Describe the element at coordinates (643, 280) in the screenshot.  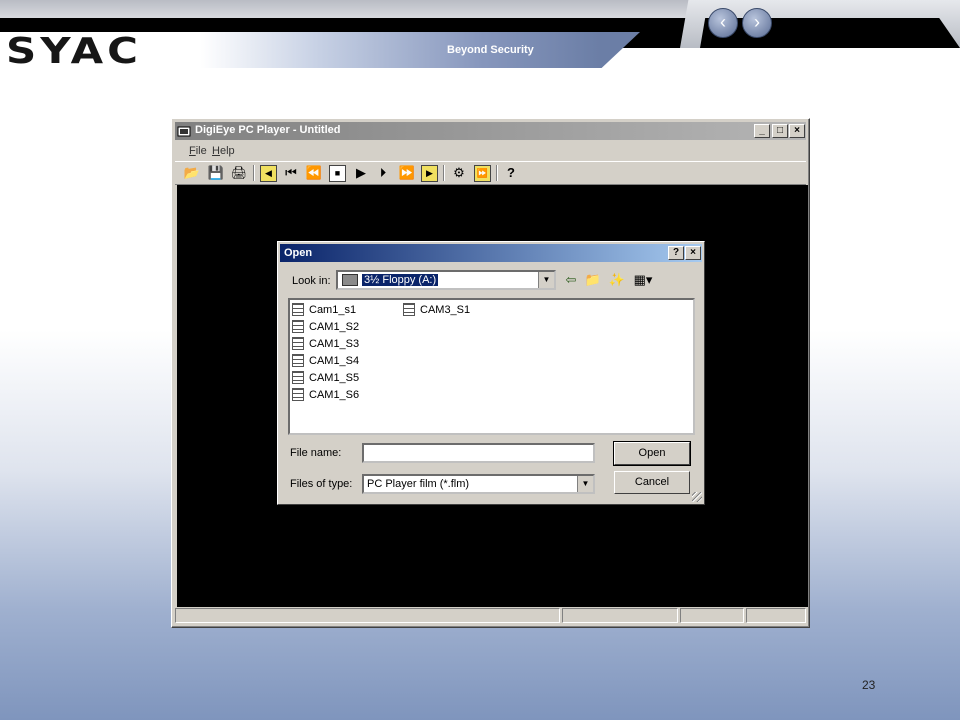
I see `view-menu-icon: ▦▾` at that location.